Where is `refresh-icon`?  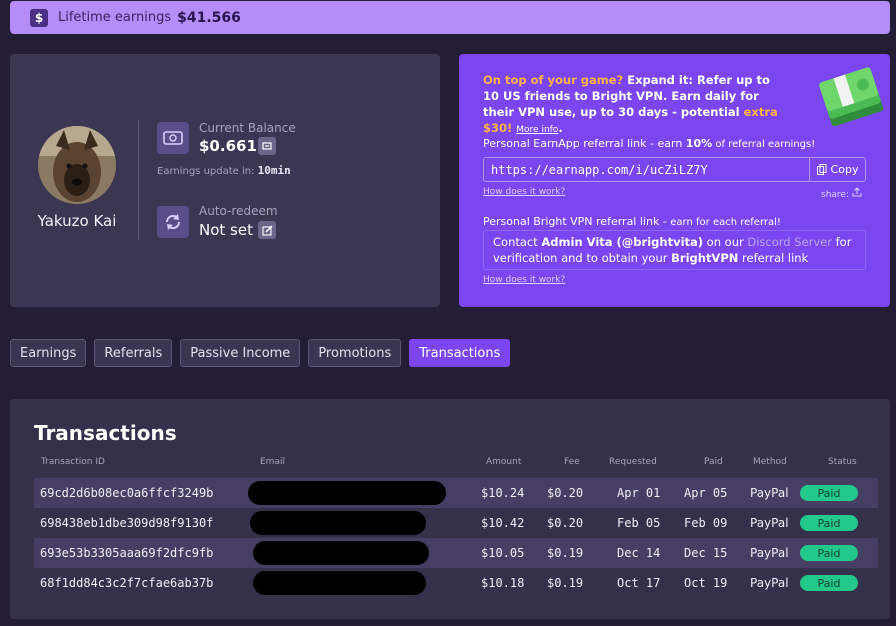
refresh-icon is located at coordinates (173, 222).